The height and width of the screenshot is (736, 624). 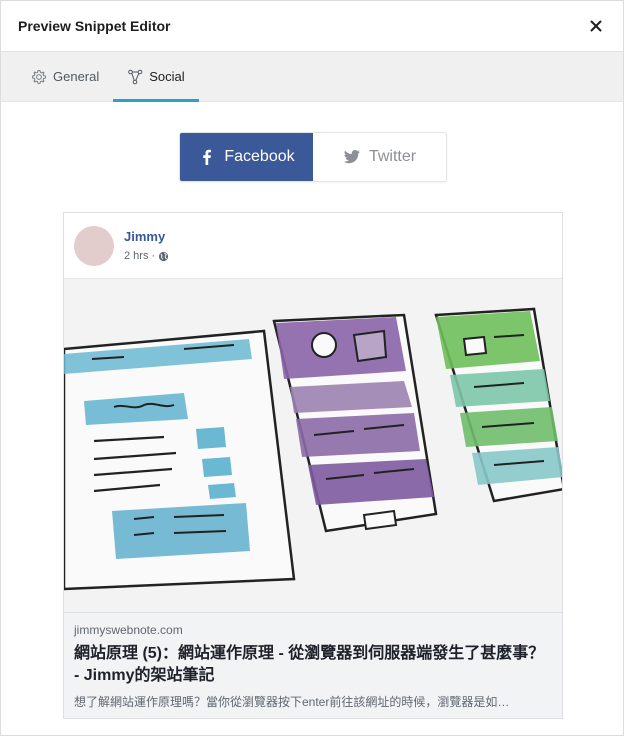 What do you see at coordinates (128, 630) in the screenshot?
I see `link-domain: jimmyswebnote.com` at bounding box center [128, 630].